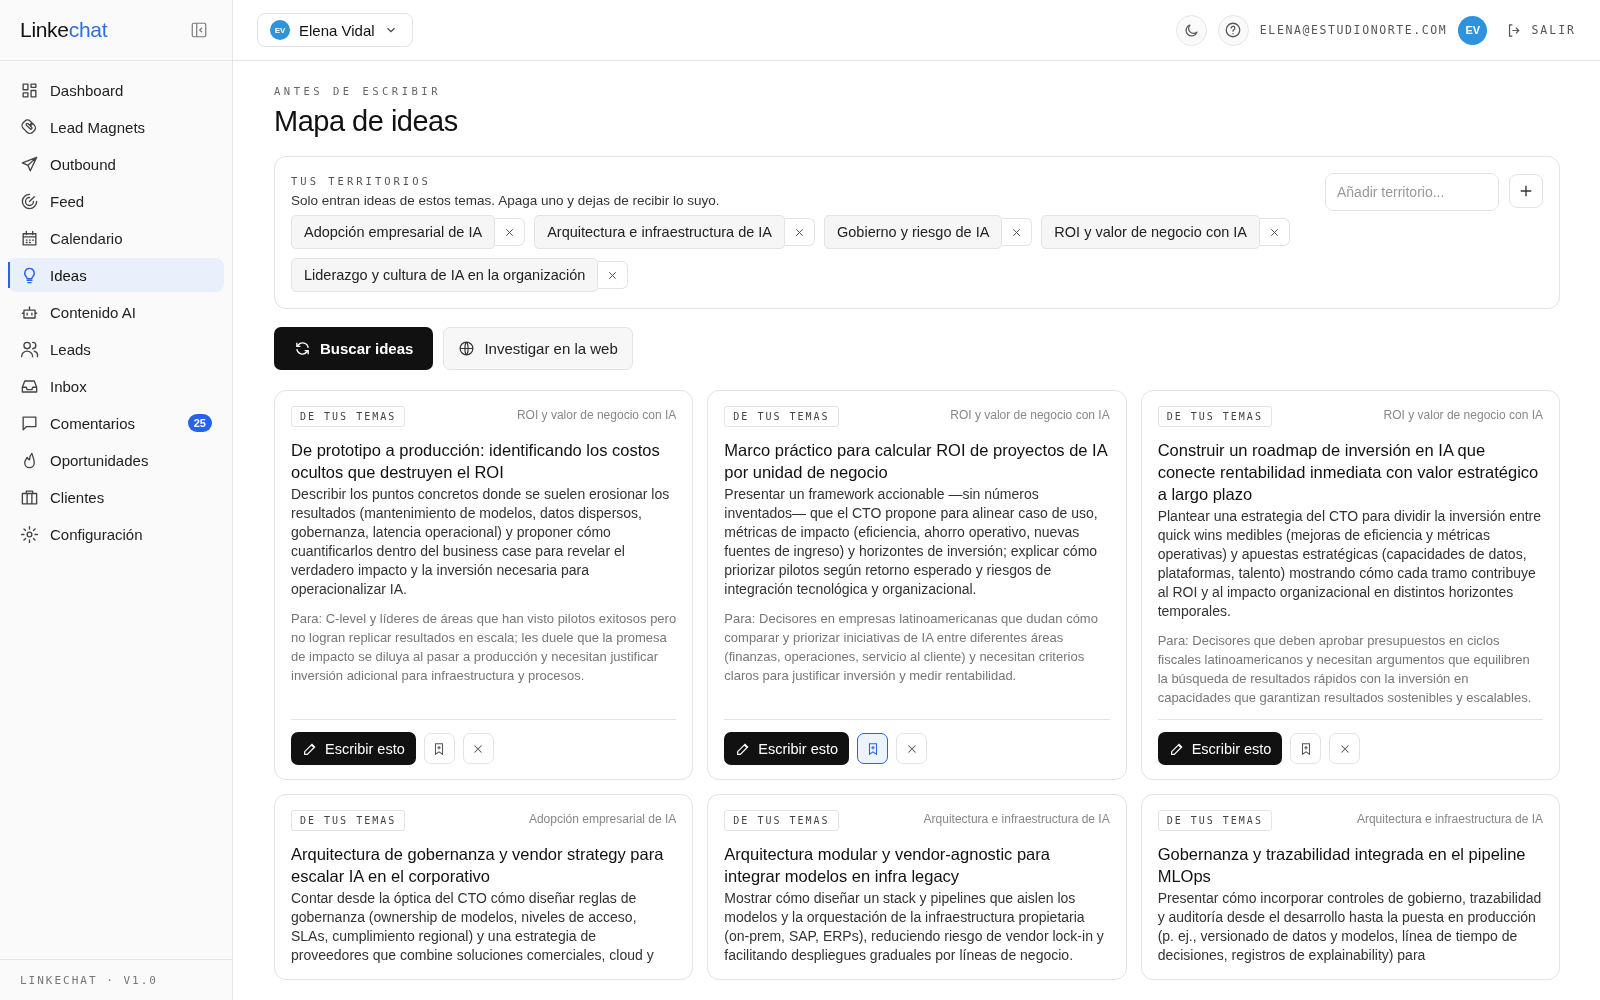 This screenshot has height=1000, width=1600. What do you see at coordinates (302, 348) in the screenshot?
I see `refresh-icon` at bounding box center [302, 348].